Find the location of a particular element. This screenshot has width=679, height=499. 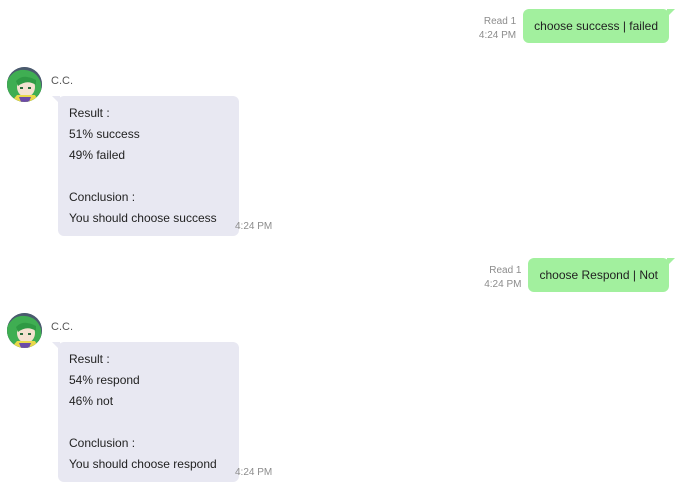

bubble-line: 49% failed is located at coordinates (97, 155).